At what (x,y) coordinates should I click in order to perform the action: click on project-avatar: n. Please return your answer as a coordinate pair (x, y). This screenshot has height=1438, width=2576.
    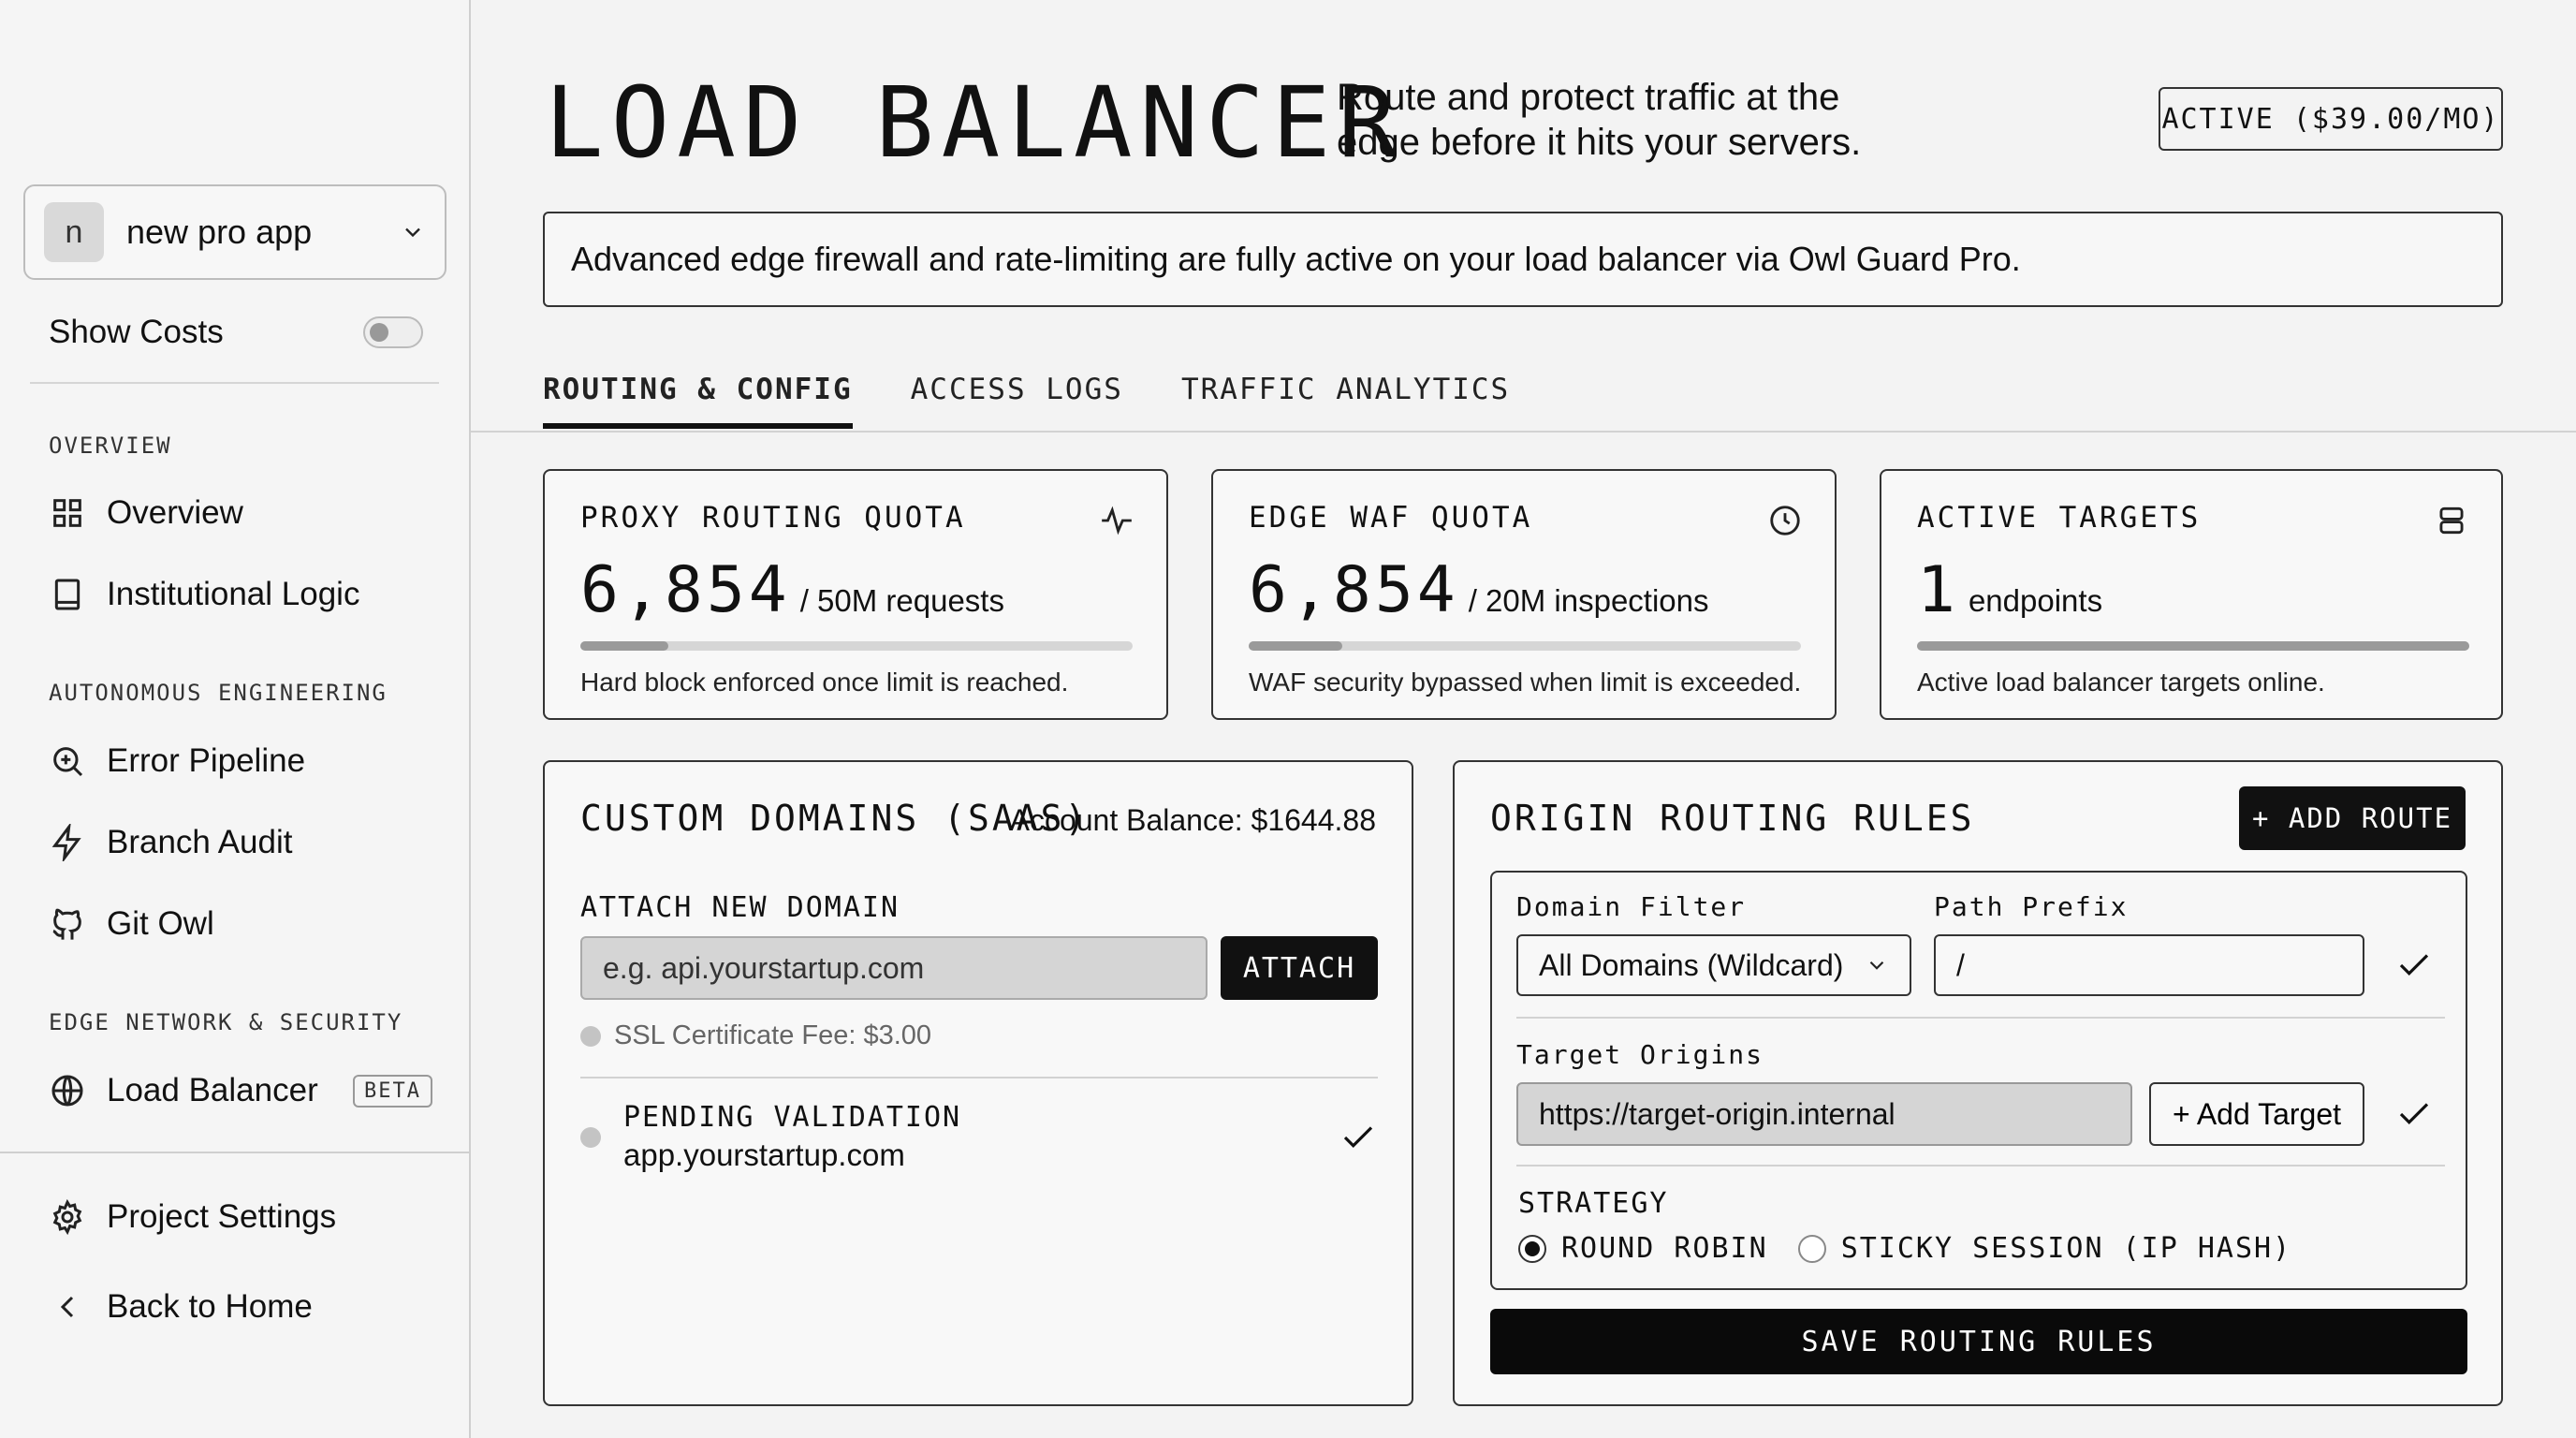
    Looking at the image, I should click on (74, 232).